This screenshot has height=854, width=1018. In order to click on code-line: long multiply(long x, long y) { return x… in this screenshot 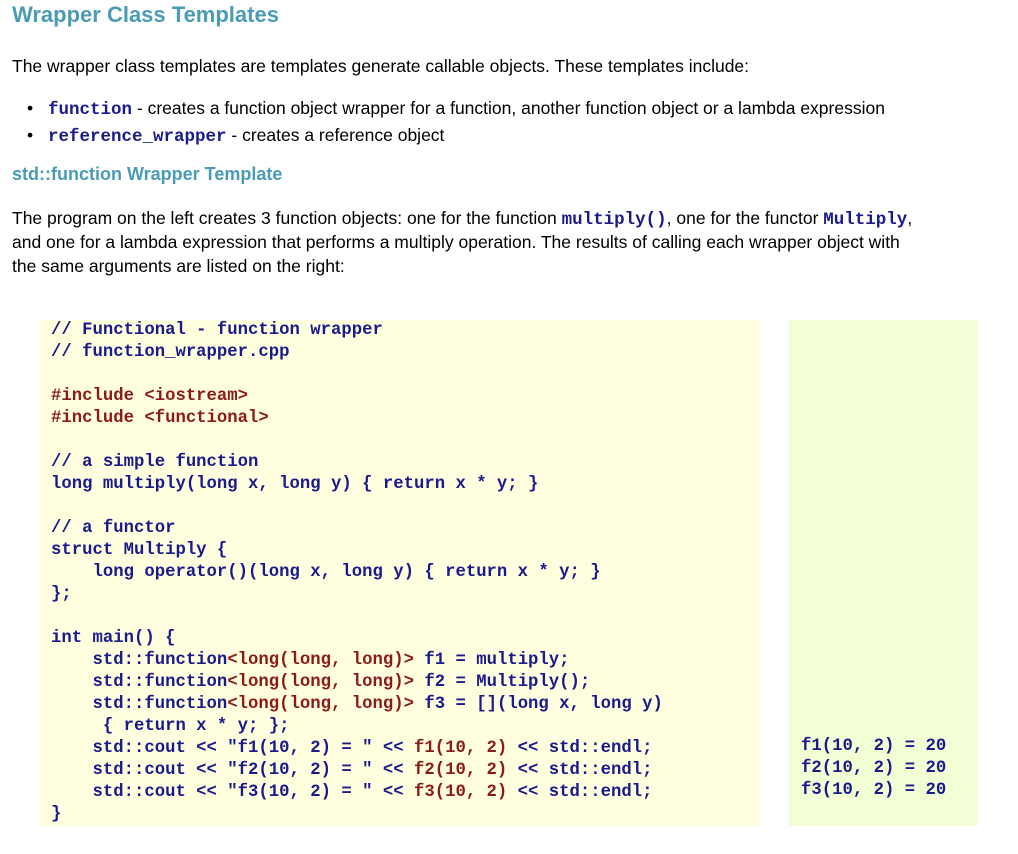, I will do `click(295, 484)`.